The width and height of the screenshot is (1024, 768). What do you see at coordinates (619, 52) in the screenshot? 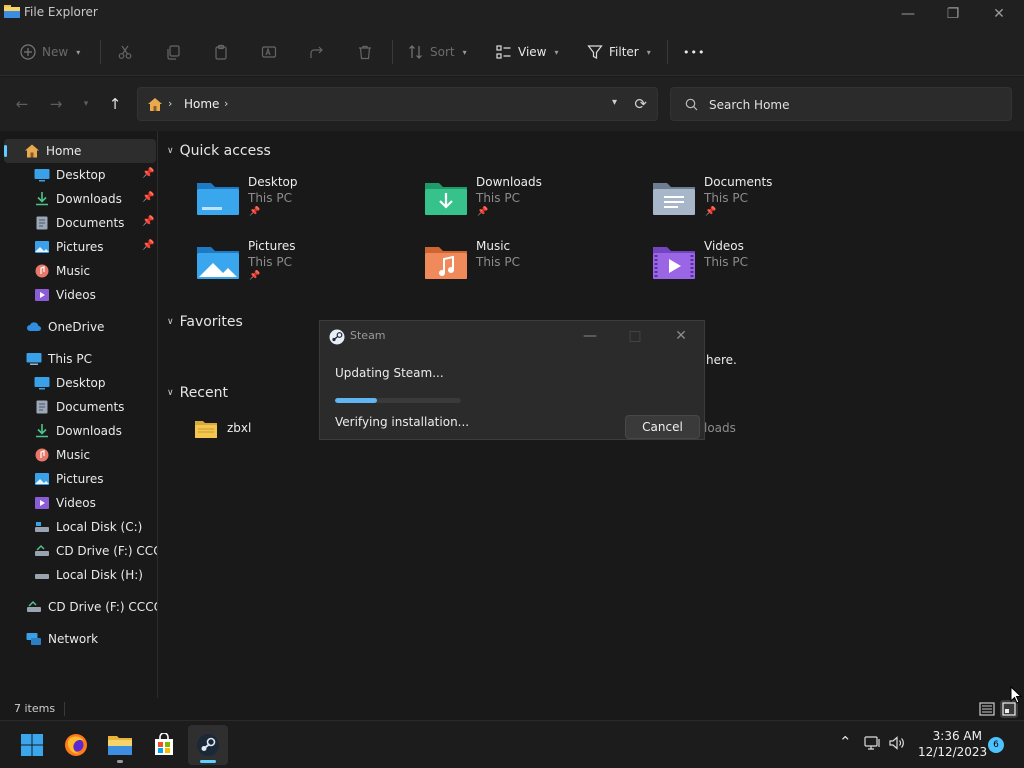
I see `filter-button: Filter ▾` at bounding box center [619, 52].